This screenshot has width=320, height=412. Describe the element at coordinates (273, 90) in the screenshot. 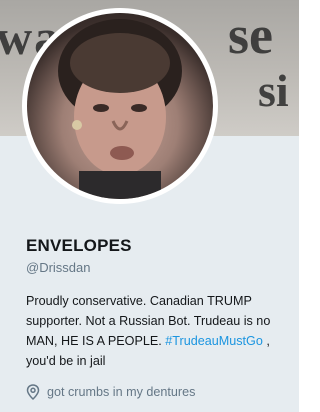

I see `banner-text: si` at that location.